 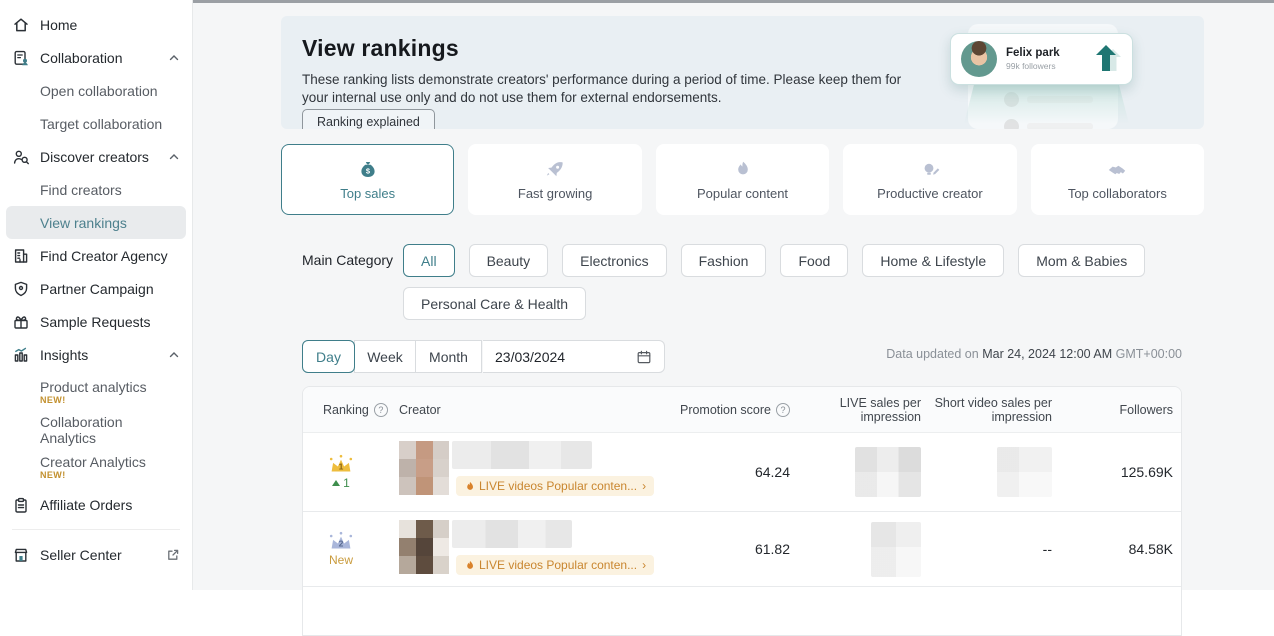 I want to click on rank-number: 1, so click(x=341, y=466).